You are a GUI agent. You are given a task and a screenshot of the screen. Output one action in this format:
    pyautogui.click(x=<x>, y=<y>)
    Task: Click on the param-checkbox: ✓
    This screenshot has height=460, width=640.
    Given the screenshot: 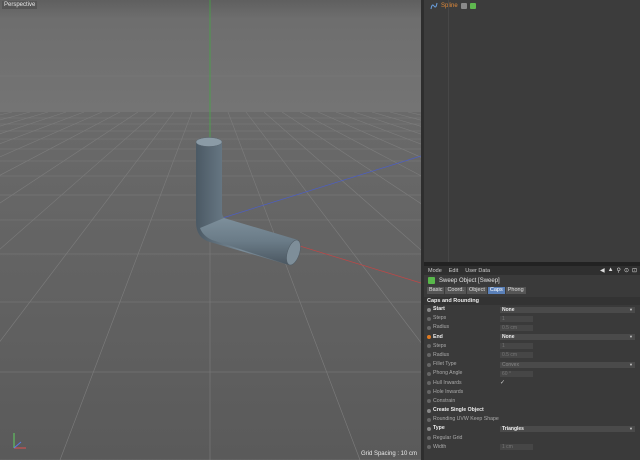 What is the action you would take?
    pyautogui.click(x=502, y=383)
    